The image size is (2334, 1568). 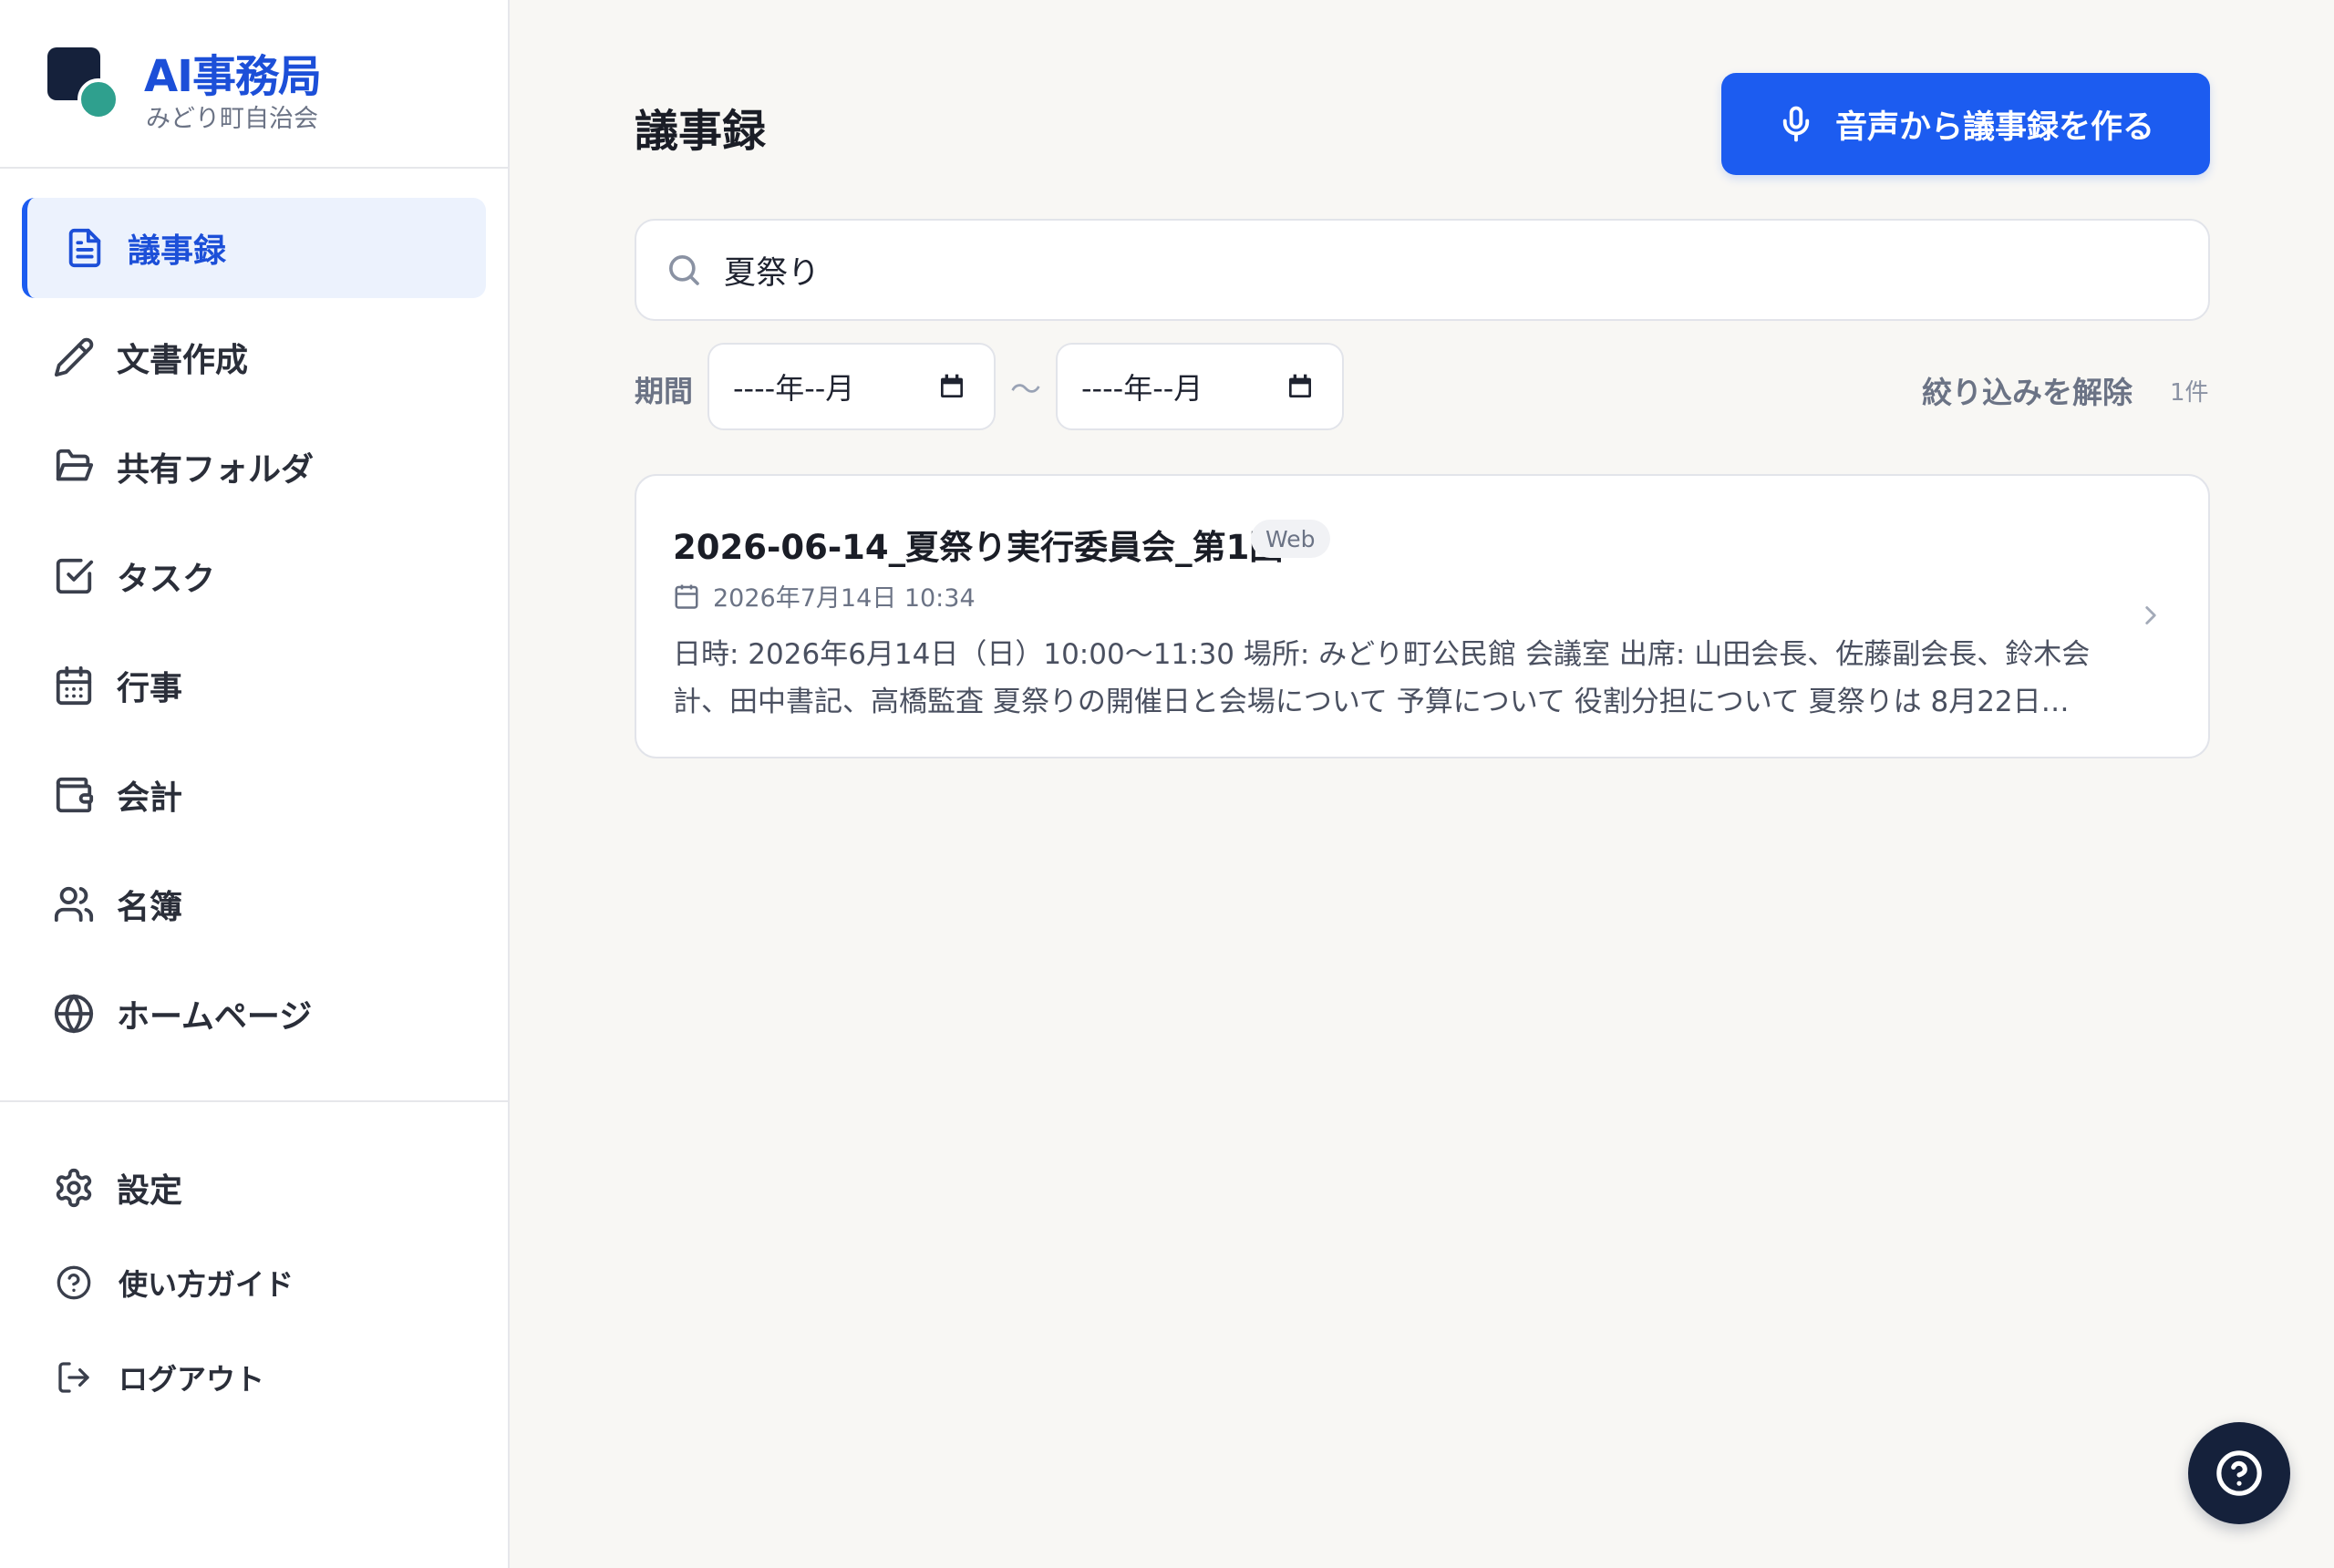 I want to click on app-title: AI事務局, so click(x=233, y=76).